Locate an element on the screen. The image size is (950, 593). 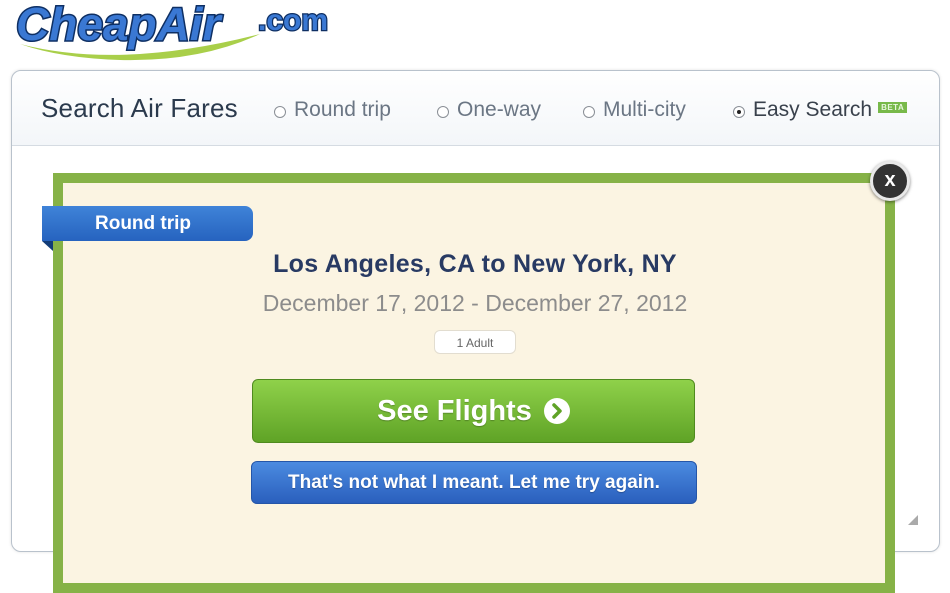
see-flights-button: See Flights is located at coordinates (473, 411).